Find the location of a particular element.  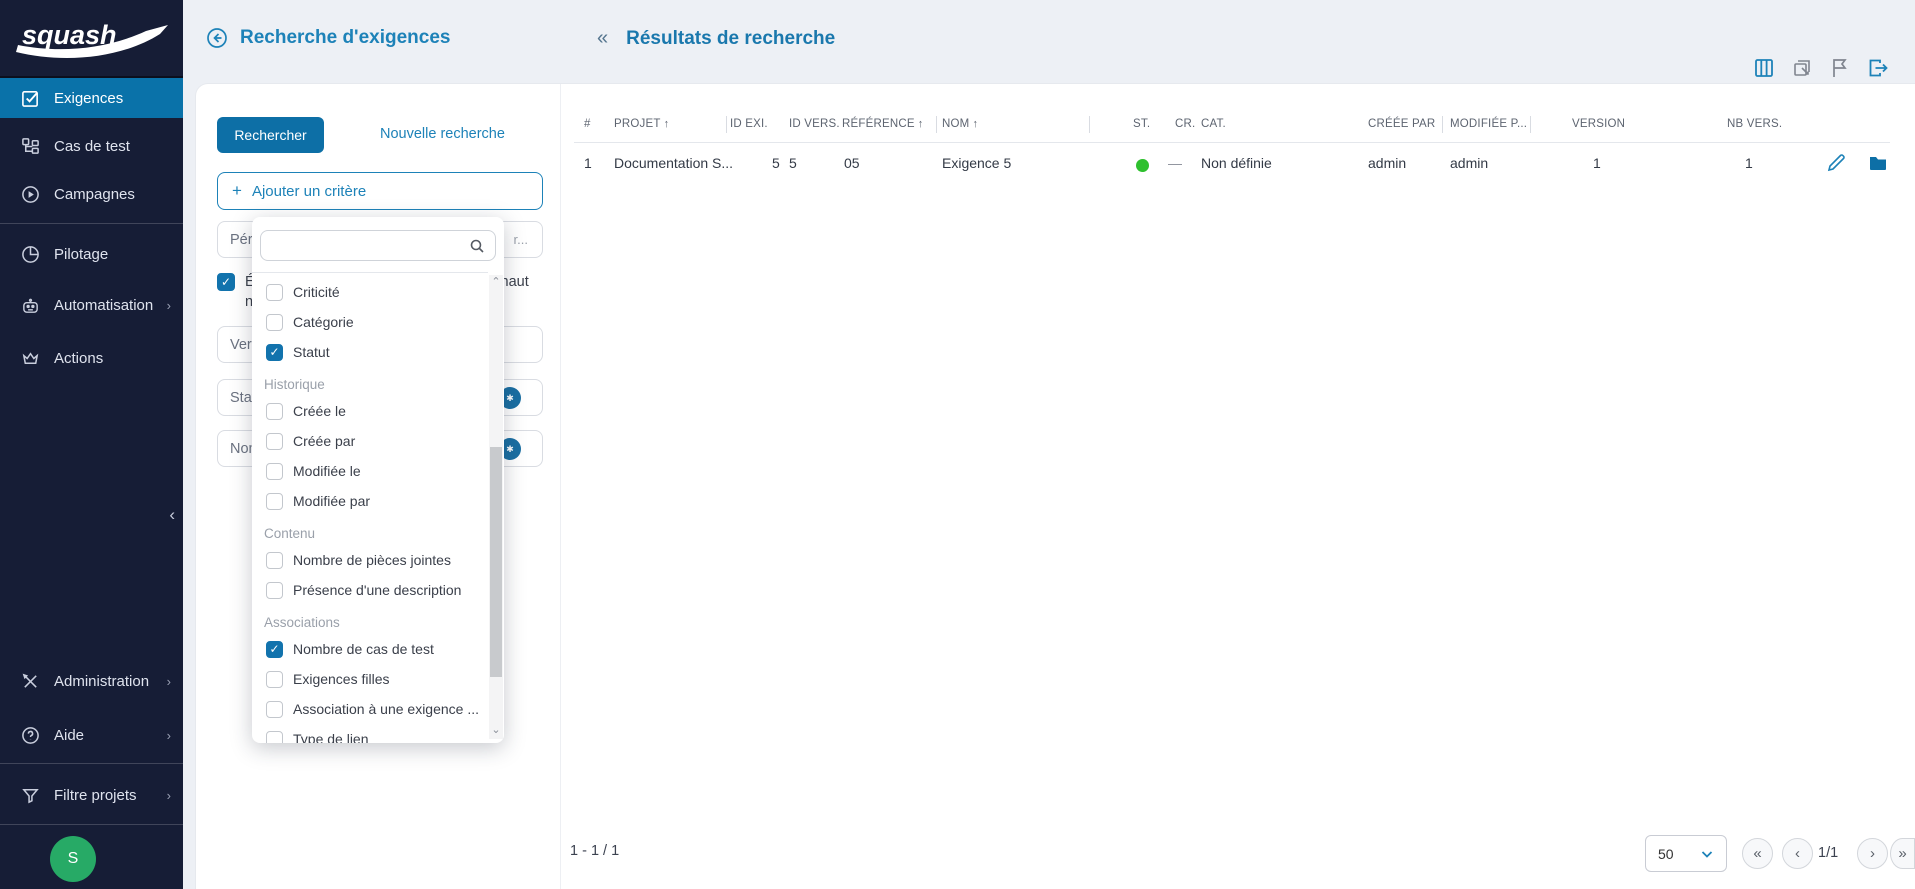

col-header-id-exi: ID EXI. is located at coordinates (749, 124).